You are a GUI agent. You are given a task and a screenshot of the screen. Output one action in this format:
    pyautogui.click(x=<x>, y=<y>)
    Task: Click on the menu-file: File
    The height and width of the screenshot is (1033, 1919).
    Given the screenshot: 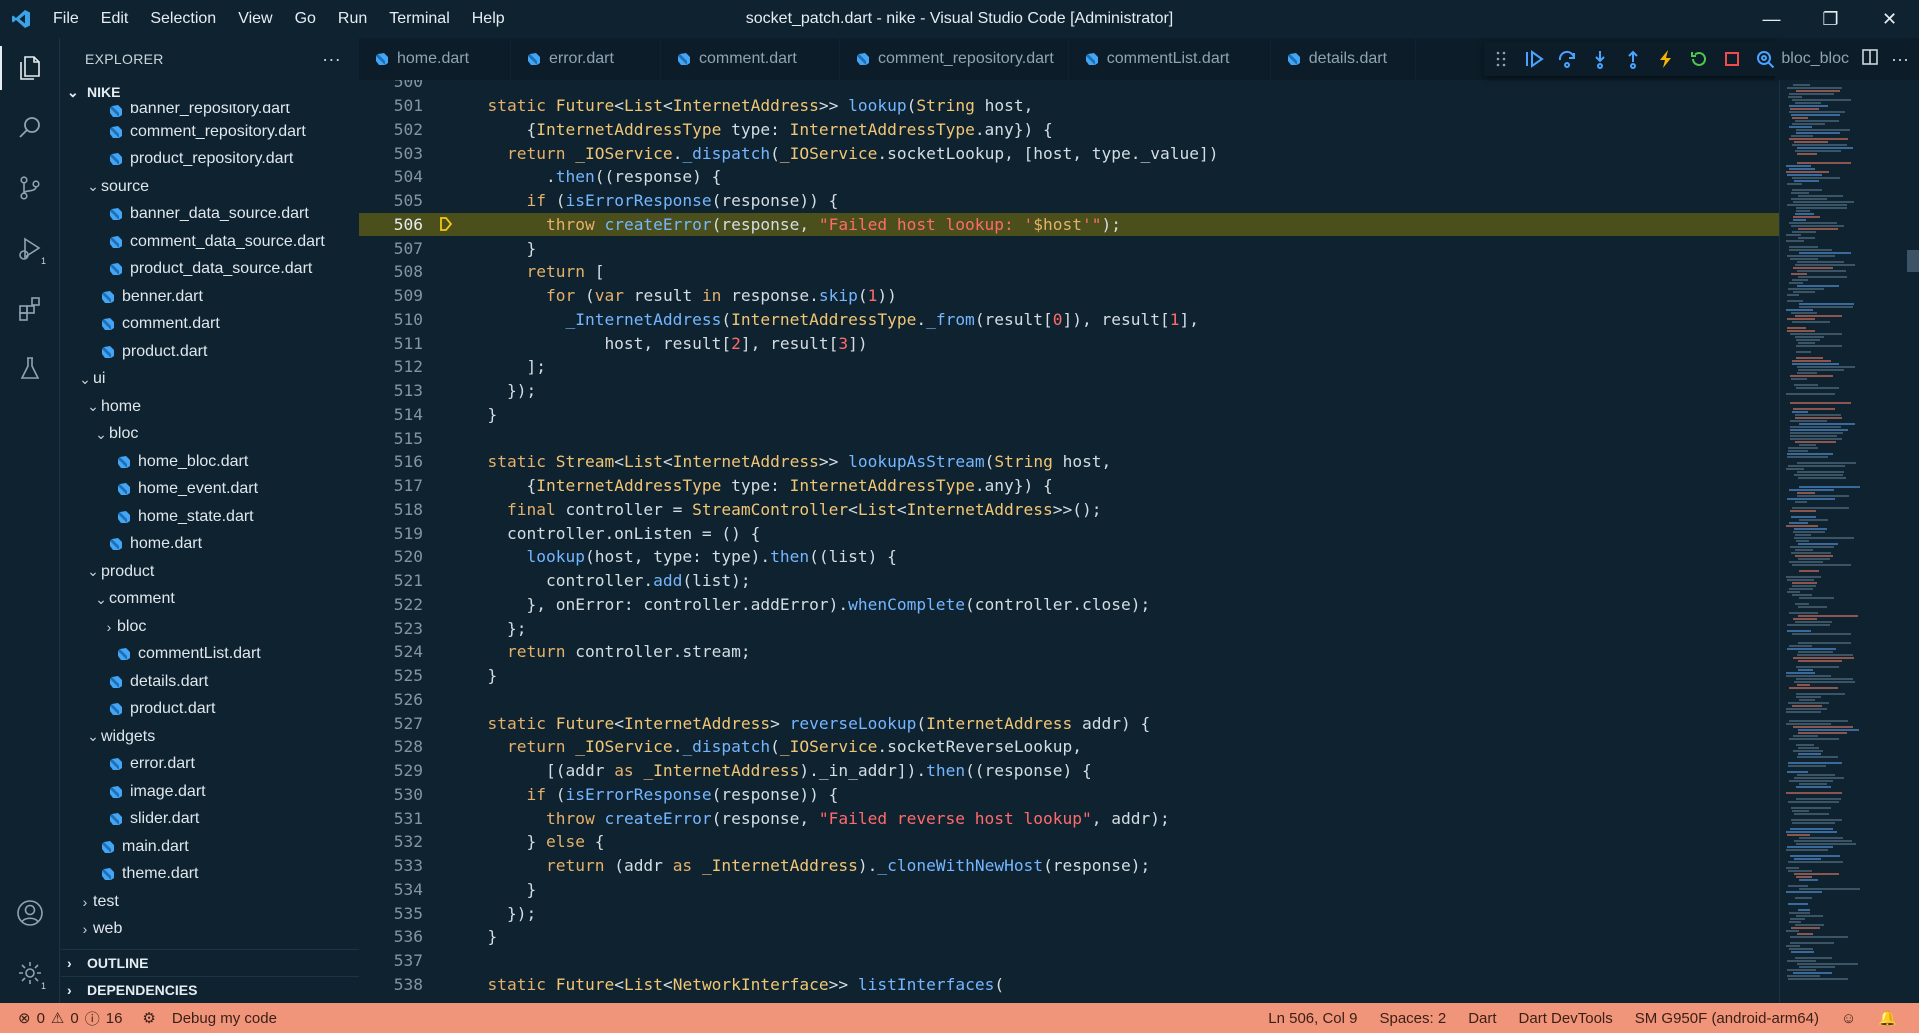 What is the action you would take?
    pyautogui.click(x=66, y=19)
    